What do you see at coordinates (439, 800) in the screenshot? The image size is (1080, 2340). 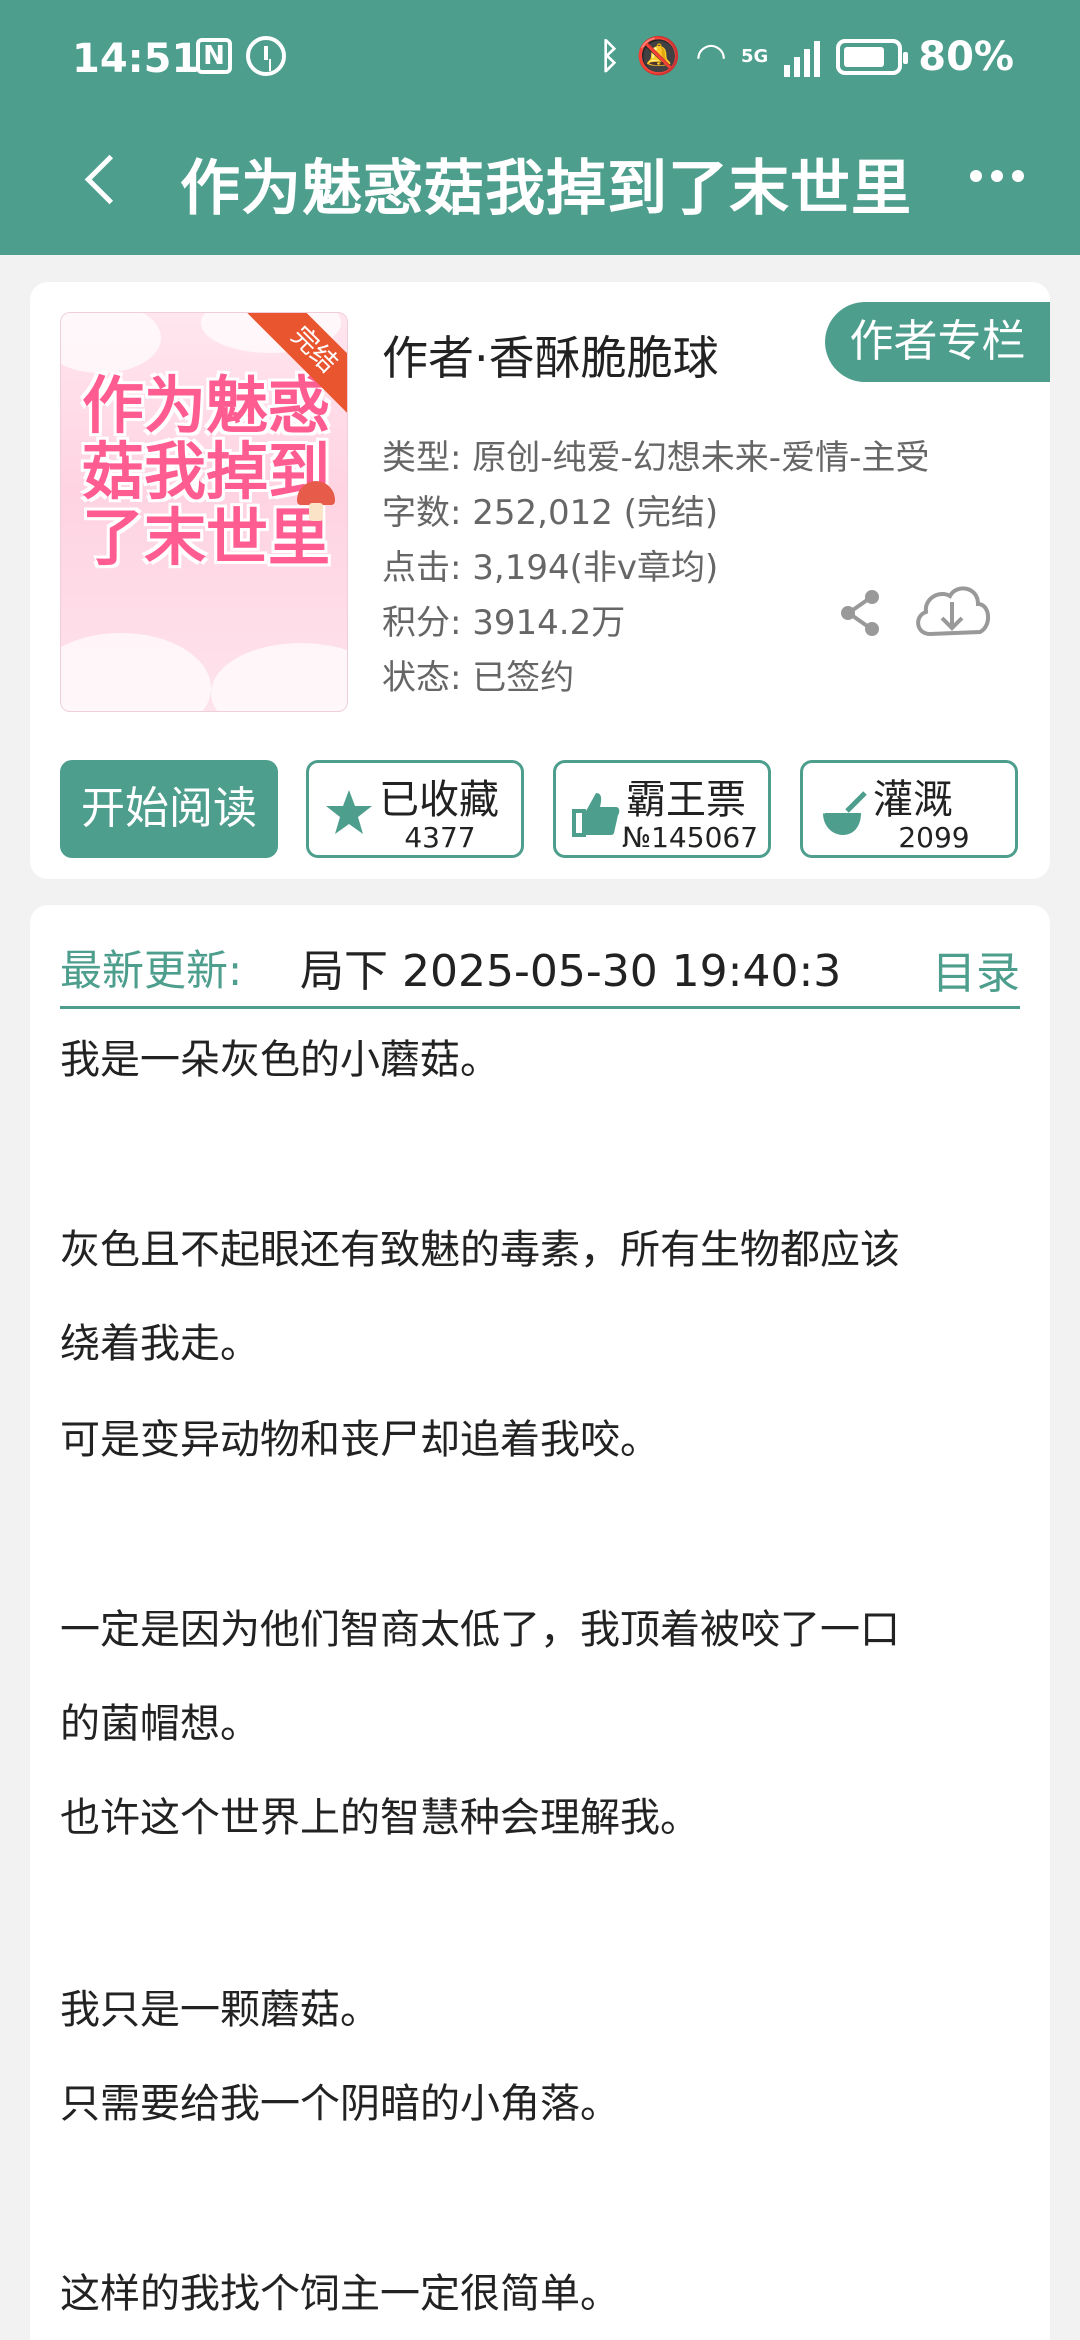 I see `favorite-label: 已收藏` at bounding box center [439, 800].